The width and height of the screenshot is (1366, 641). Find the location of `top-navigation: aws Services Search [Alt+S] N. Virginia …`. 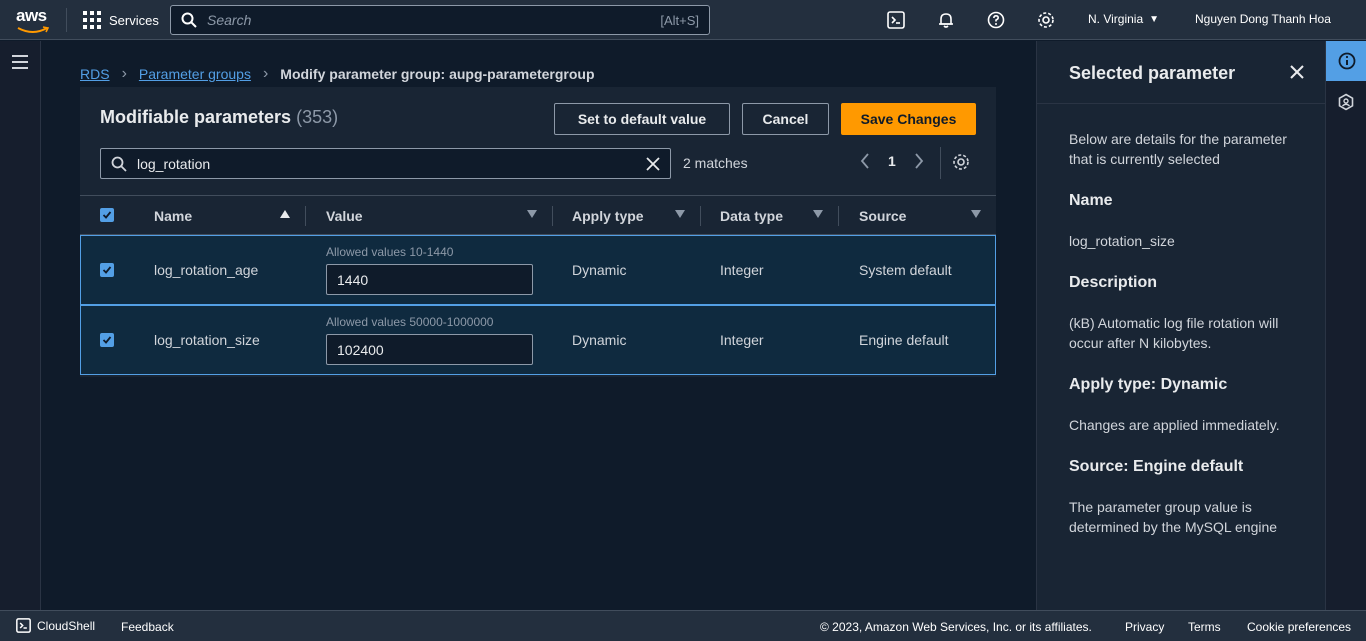

top-navigation: aws Services Search [Alt+S] N. Virginia … is located at coordinates (683, 20).